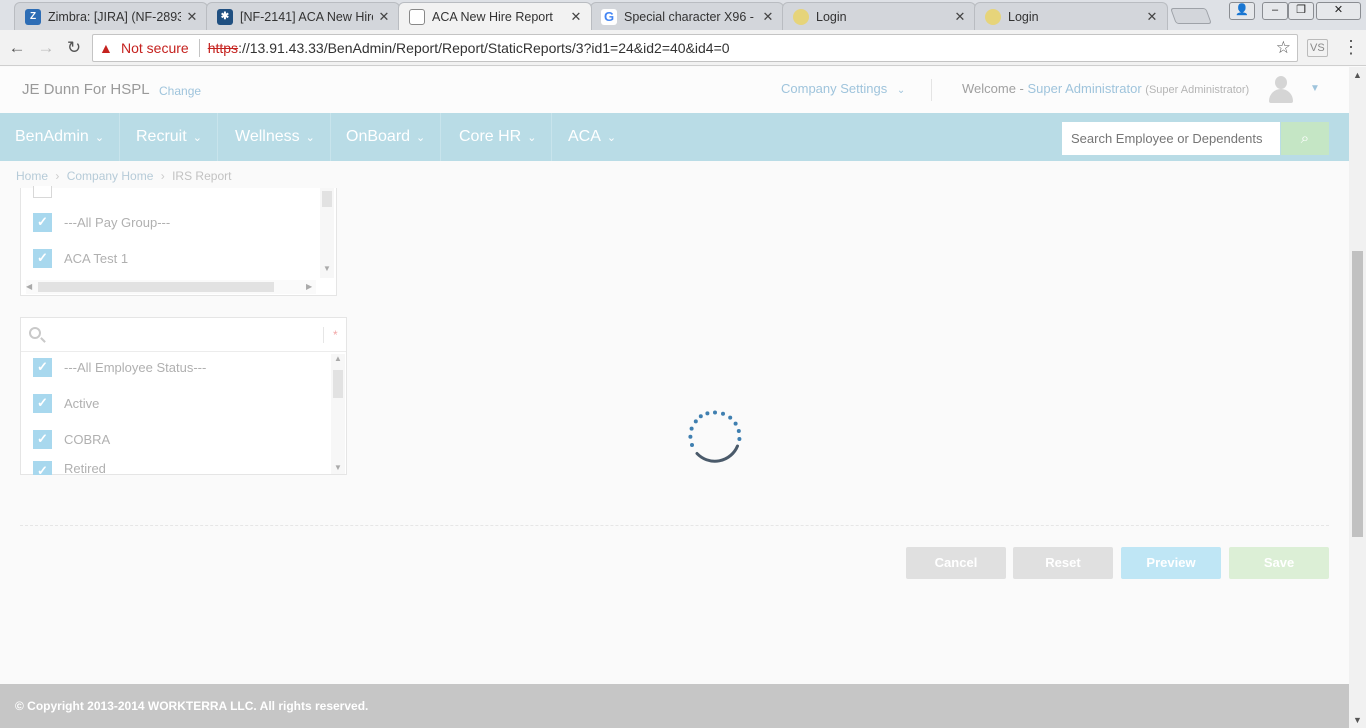 This screenshot has height=728, width=1366. What do you see at coordinates (223, 48) in the screenshot?
I see `url-scheme: https` at bounding box center [223, 48].